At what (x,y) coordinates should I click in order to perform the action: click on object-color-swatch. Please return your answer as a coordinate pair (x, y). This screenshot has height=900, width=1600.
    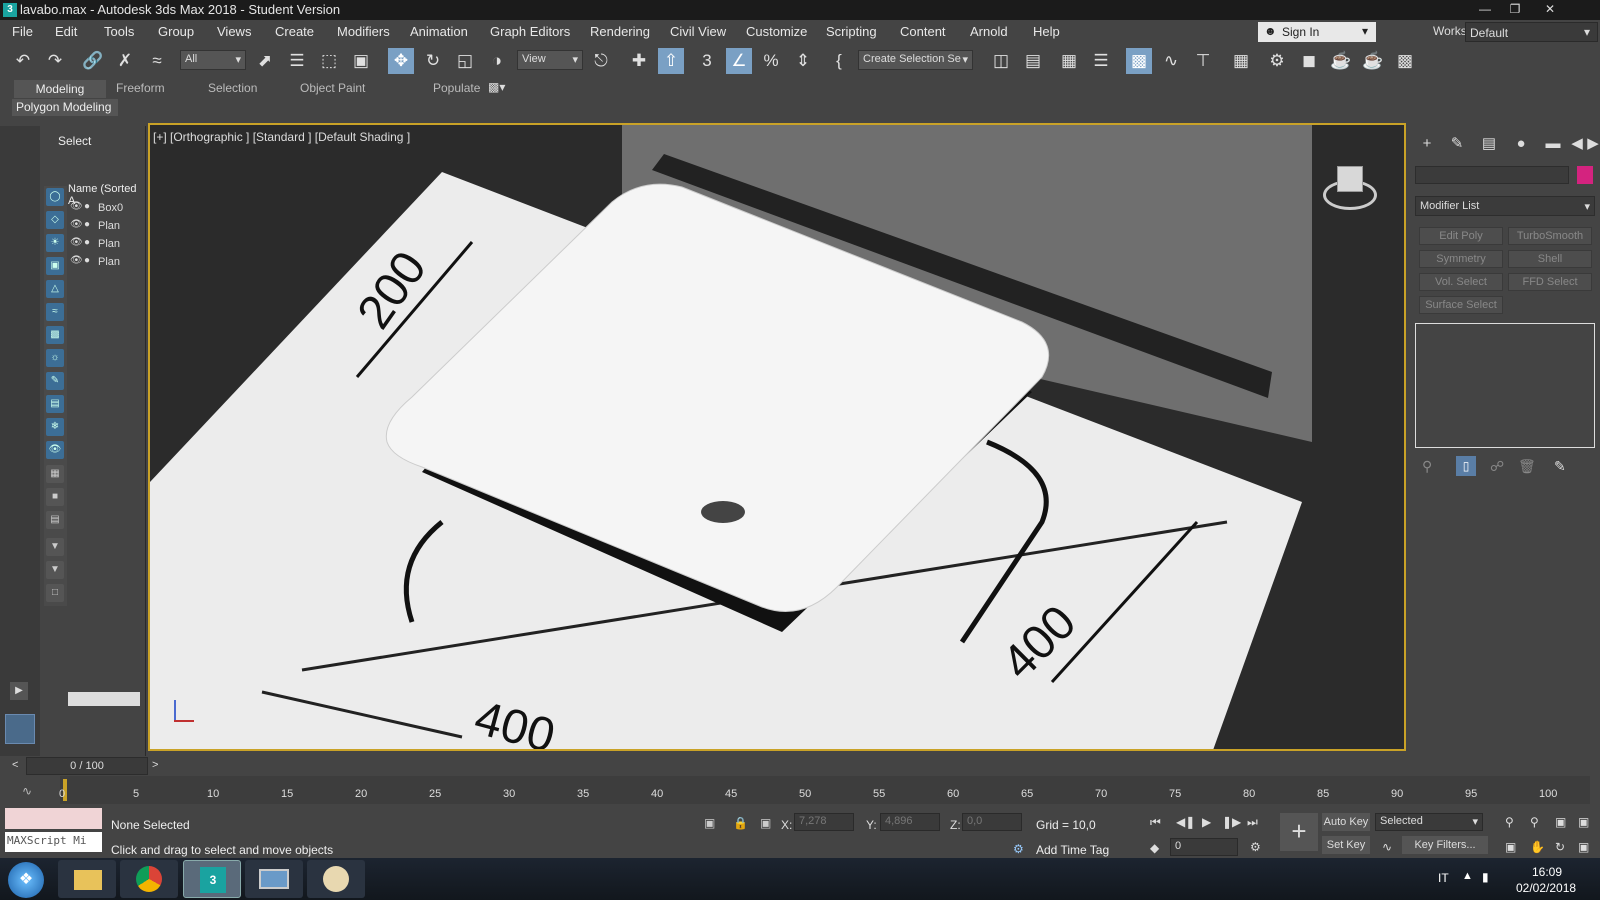
    Looking at the image, I should click on (1585, 175).